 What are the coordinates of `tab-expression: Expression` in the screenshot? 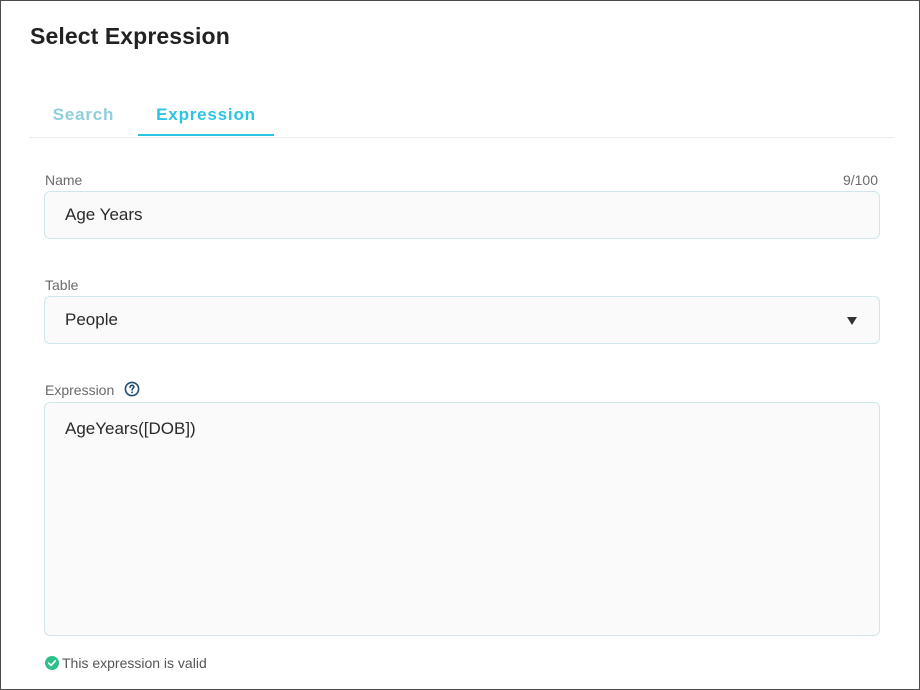 It's located at (206, 117).